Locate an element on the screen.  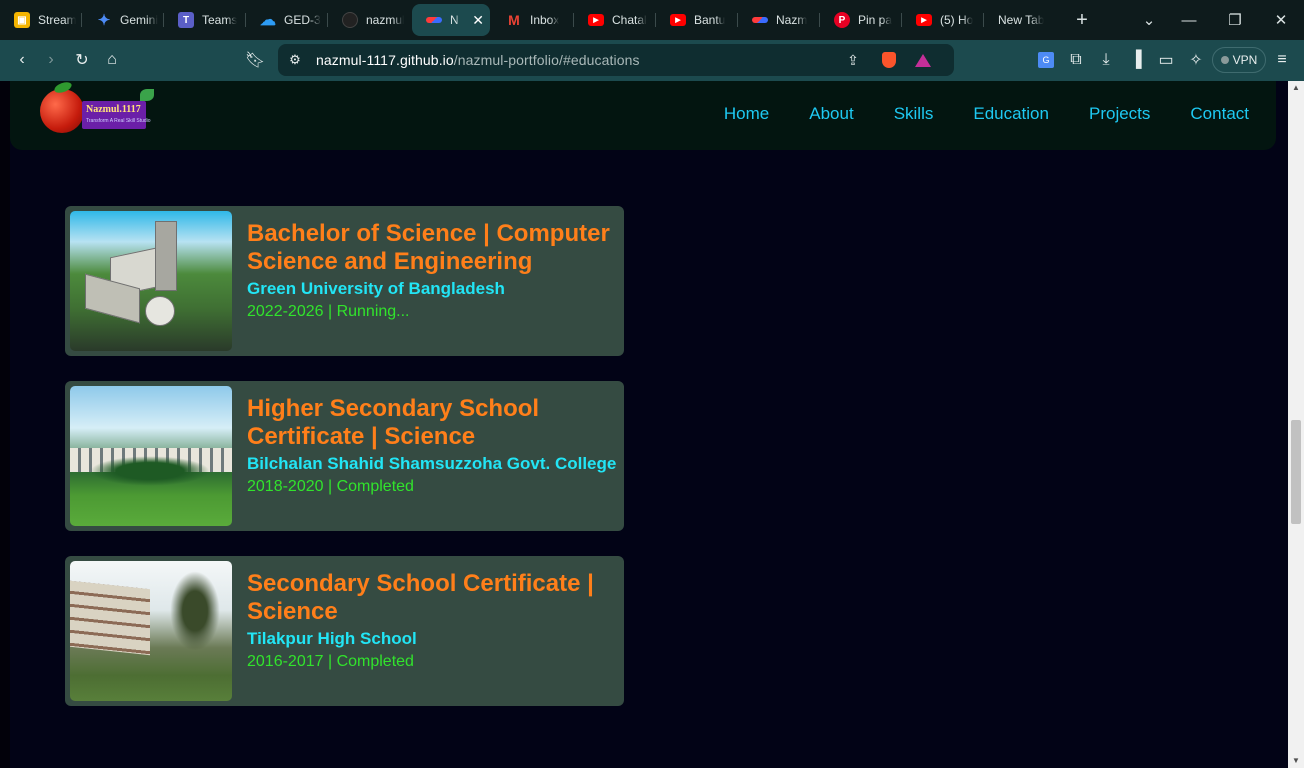
institution-name: Green University of Bangladesh is located at coordinates (376, 288).